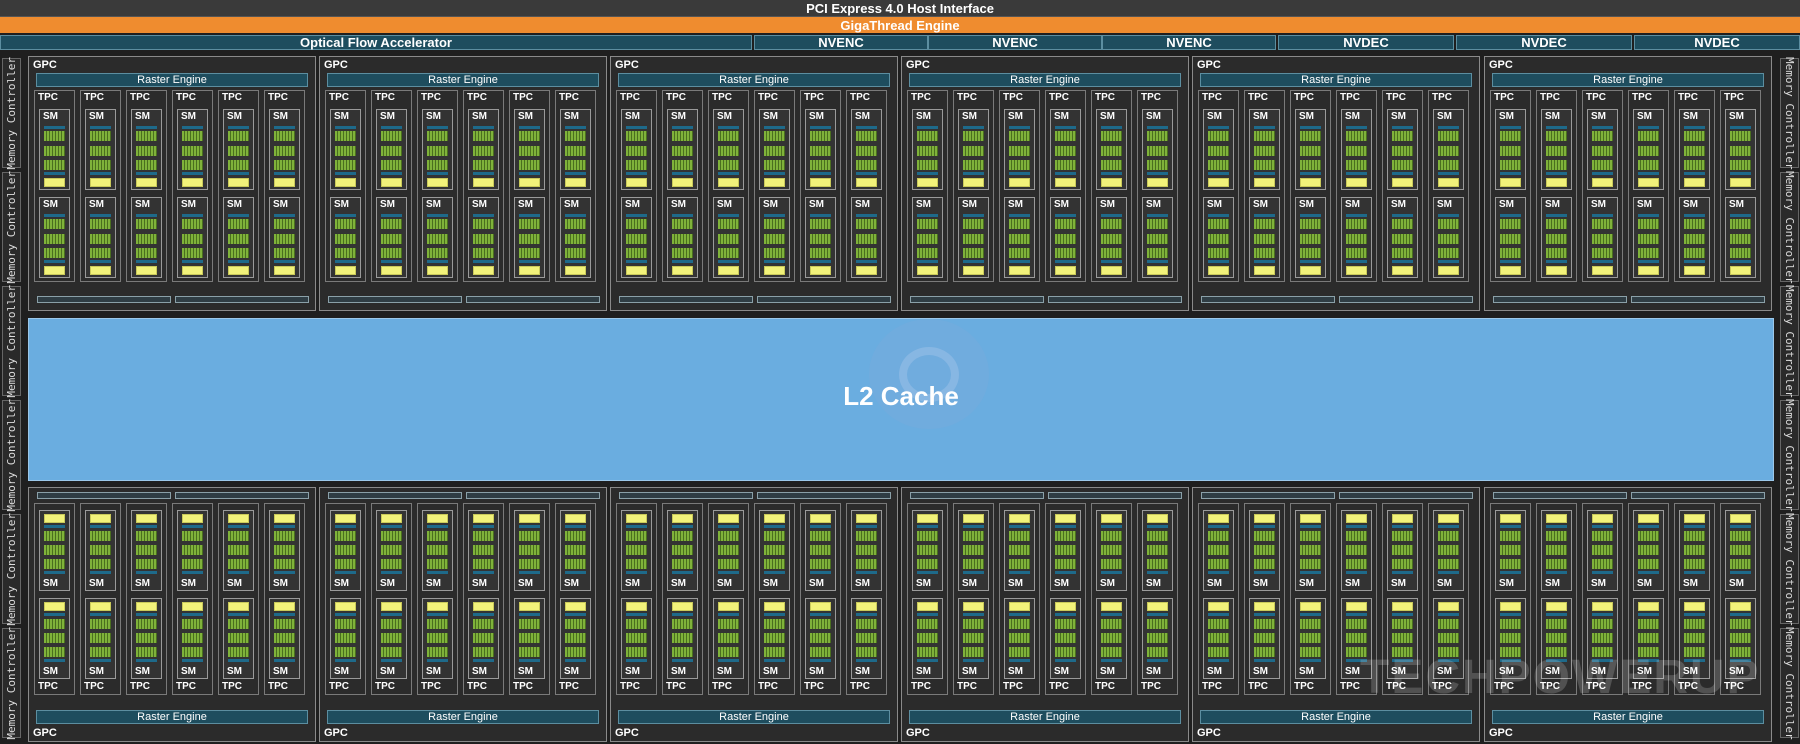  I want to click on memory-controller-left-4: Memory Controller, so click(11, 455).